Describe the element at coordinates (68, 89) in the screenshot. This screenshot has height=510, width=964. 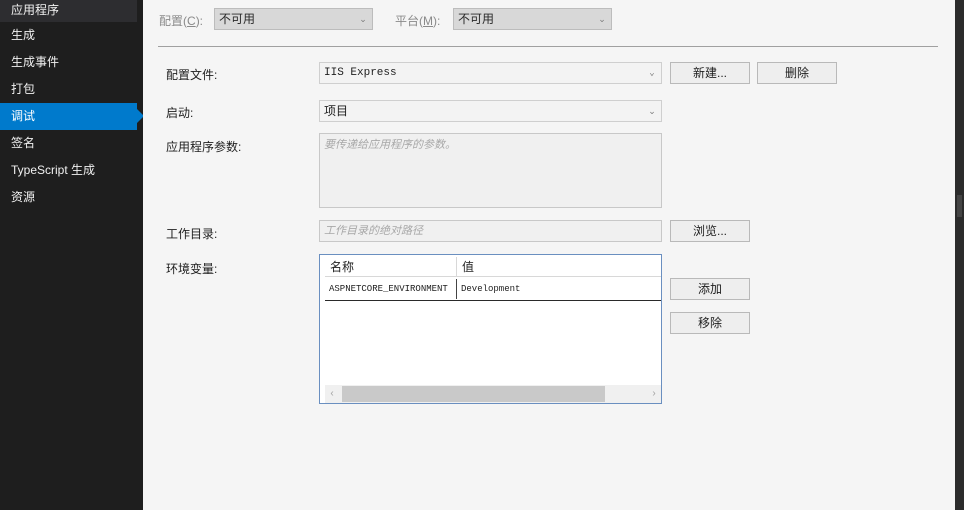
I see `sidebar-item-package: 打包` at that location.